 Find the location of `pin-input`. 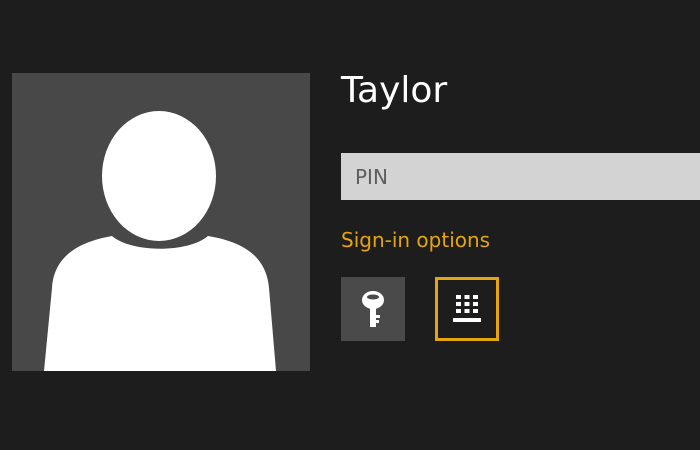

pin-input is located at coordinates (520, 176).